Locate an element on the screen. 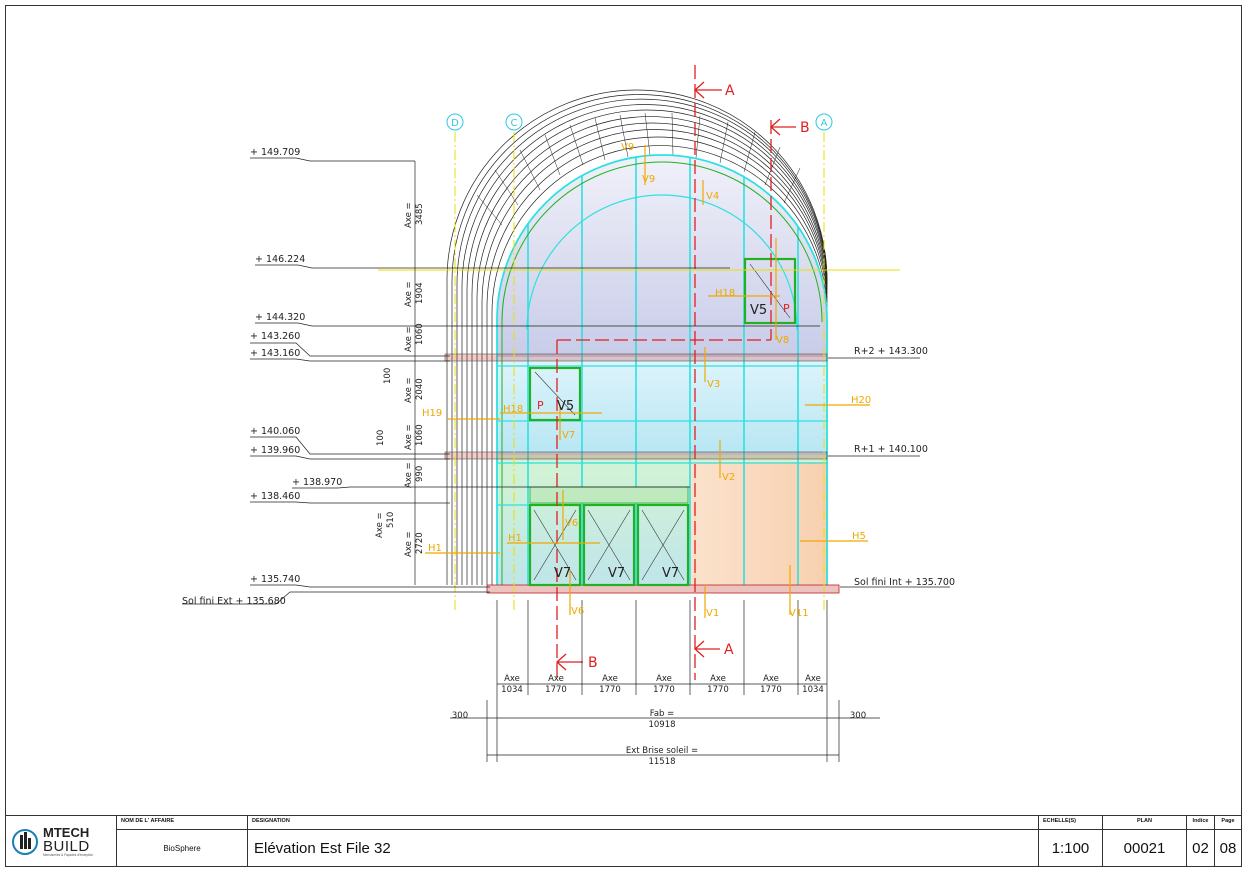  fab-value: 10918 is located at coordinates (661, 725).